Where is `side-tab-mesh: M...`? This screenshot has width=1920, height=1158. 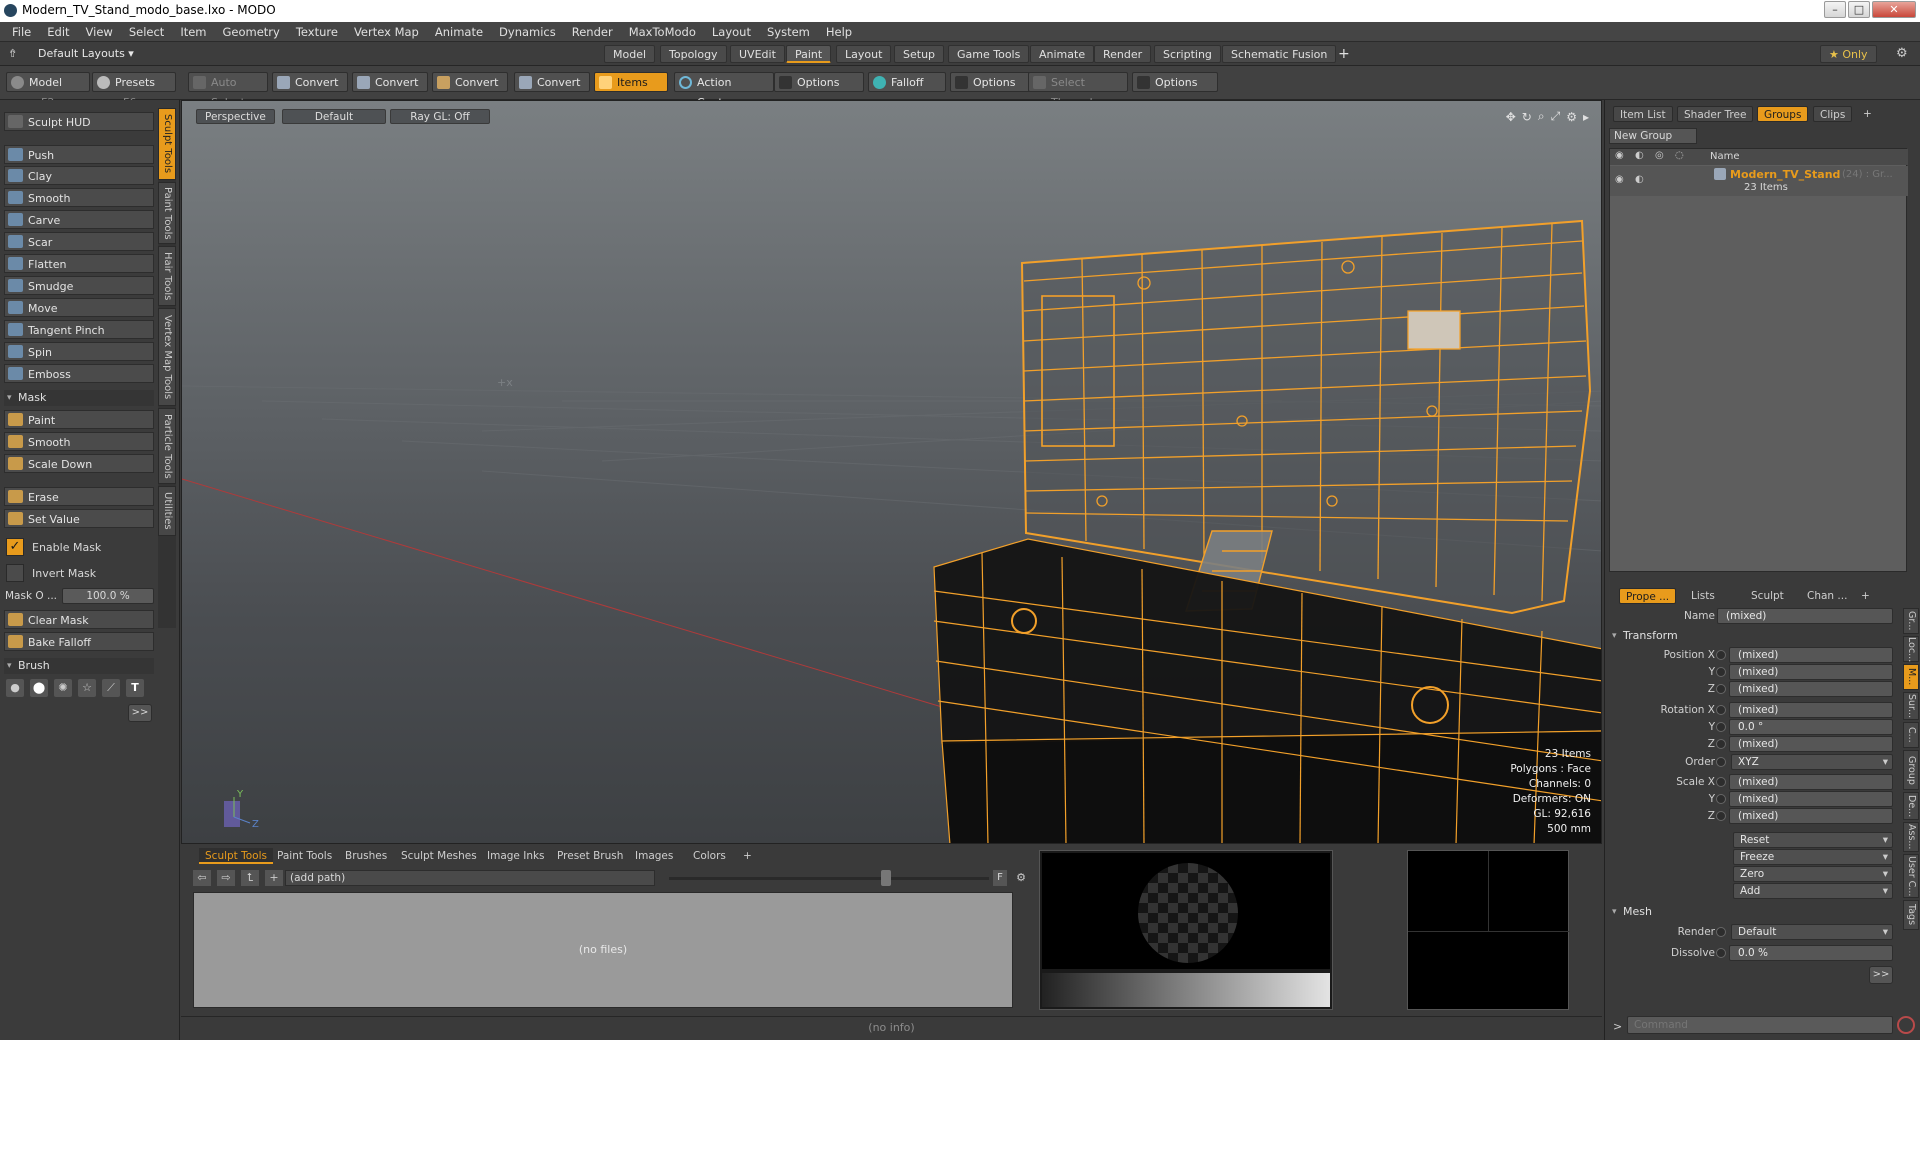 side-tab-mesh: M... is located at coordinates (1911, 677).